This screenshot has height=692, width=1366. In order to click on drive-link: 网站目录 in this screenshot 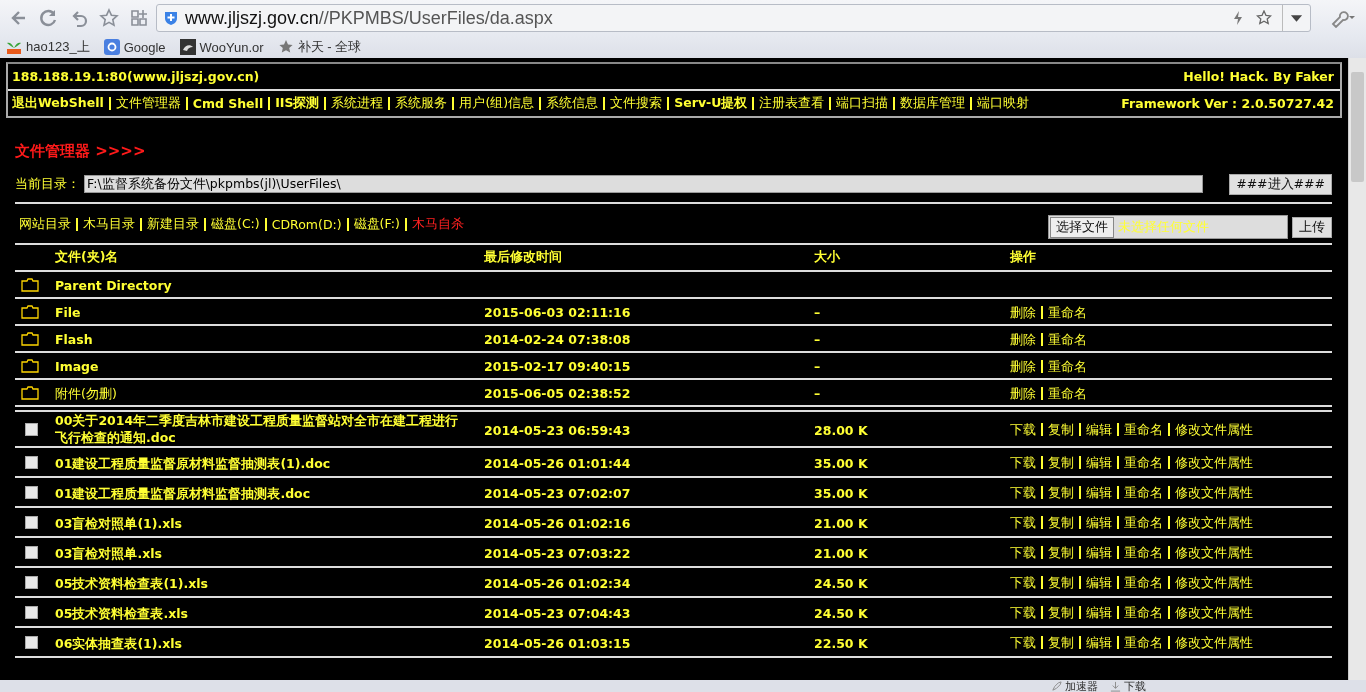, I will do `click(45, 224)`.